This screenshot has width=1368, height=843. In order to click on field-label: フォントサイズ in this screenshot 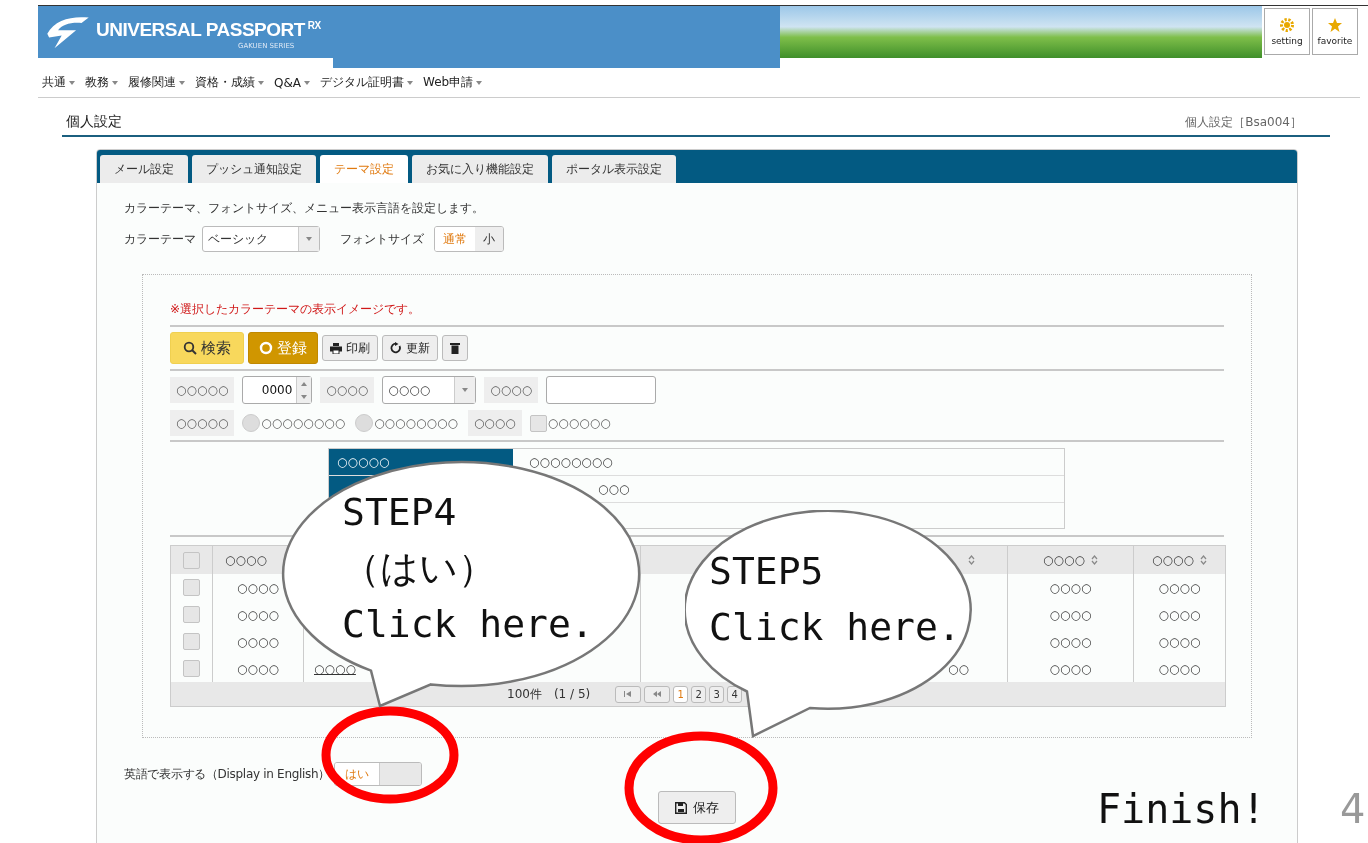, I will do `click(382, 239)`.